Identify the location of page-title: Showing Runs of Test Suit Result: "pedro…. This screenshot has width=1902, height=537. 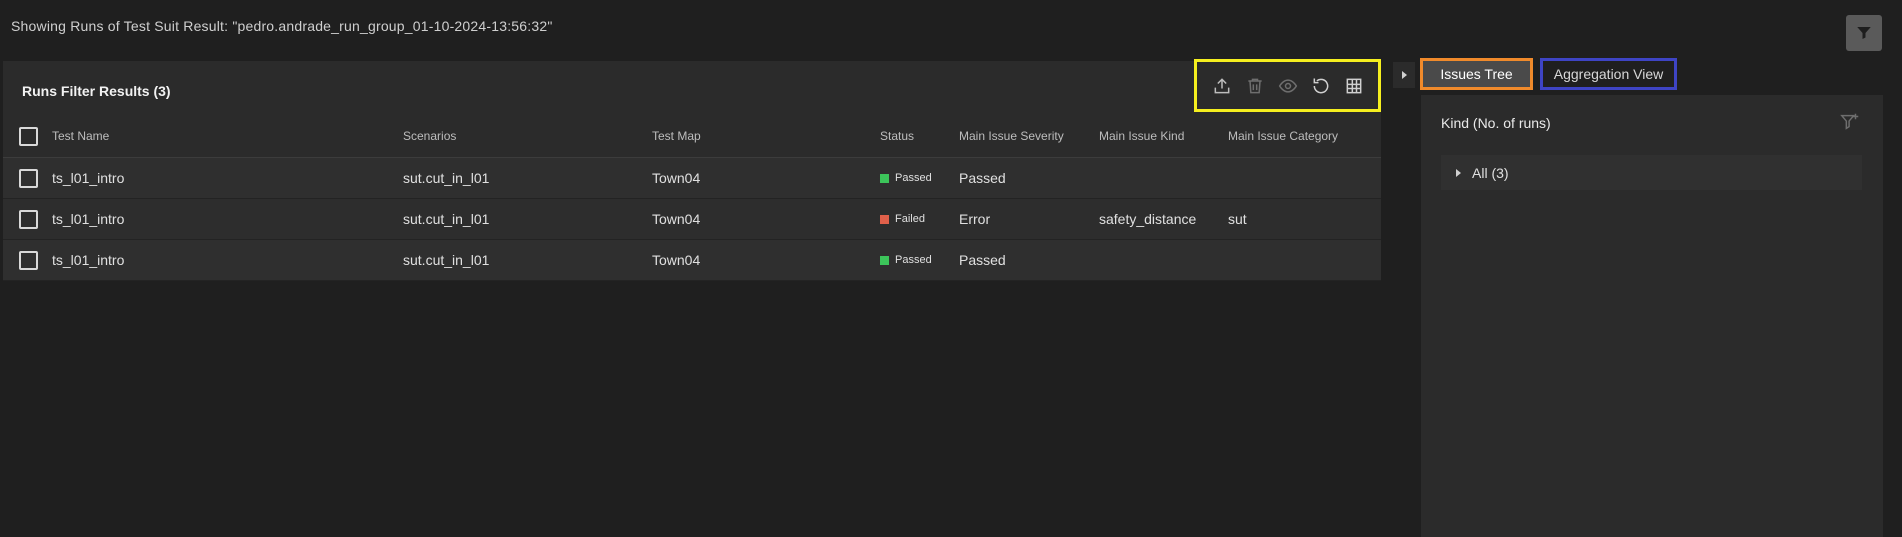
(282, 26).